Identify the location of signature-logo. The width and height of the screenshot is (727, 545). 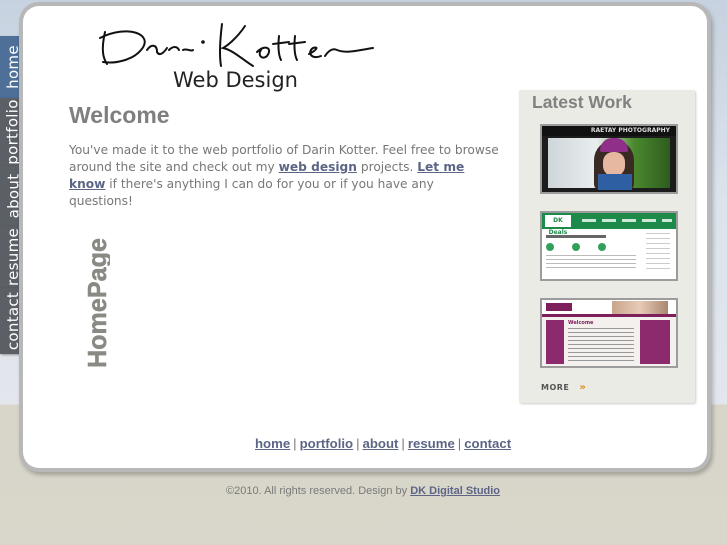
(236, 45).